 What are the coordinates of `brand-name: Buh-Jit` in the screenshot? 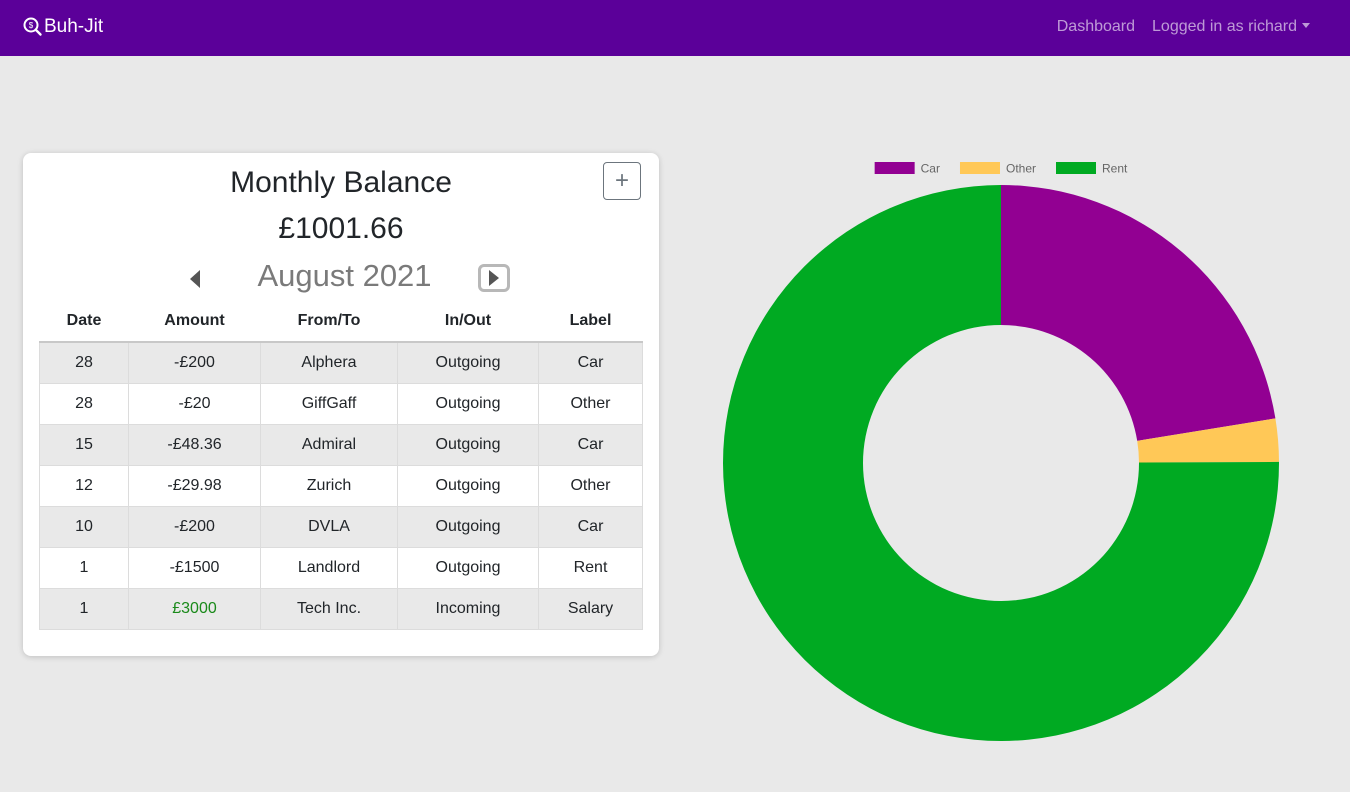 It's located at (74, 26).